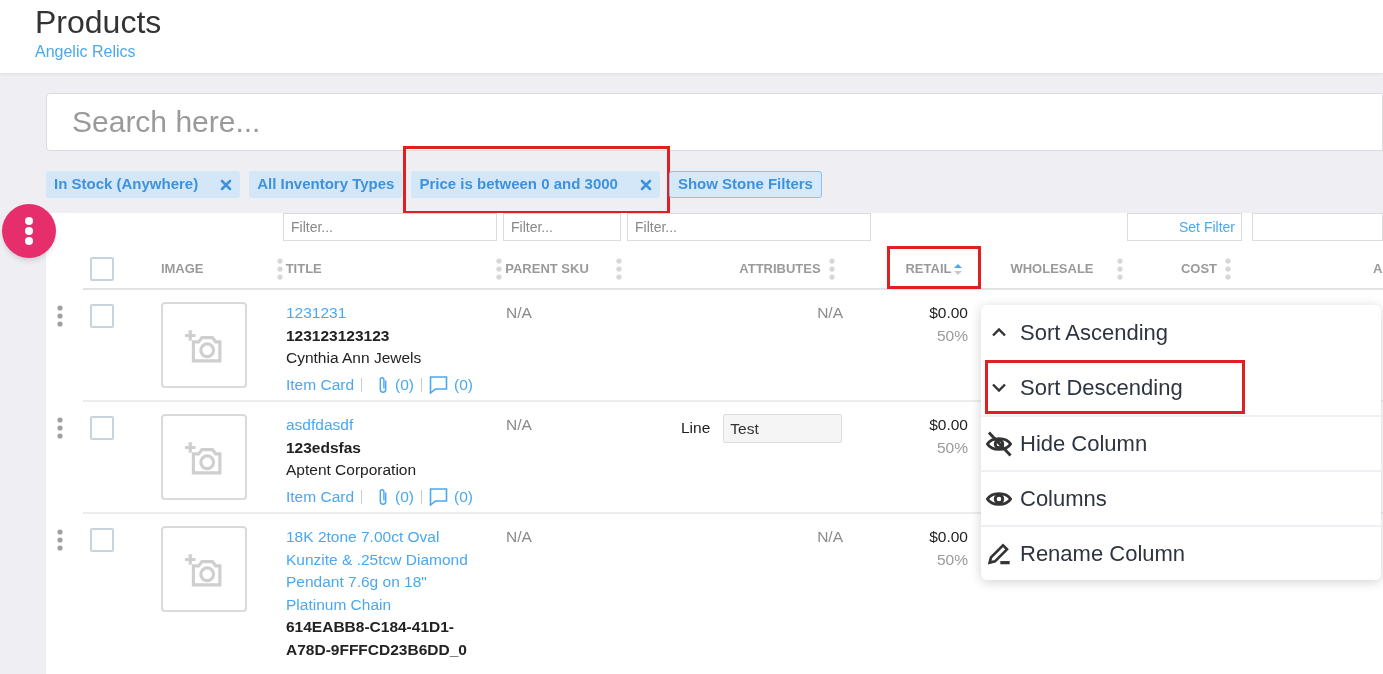 The image size is (1383, 674). I want to click on attribute-label: Line, so click(696, 428).